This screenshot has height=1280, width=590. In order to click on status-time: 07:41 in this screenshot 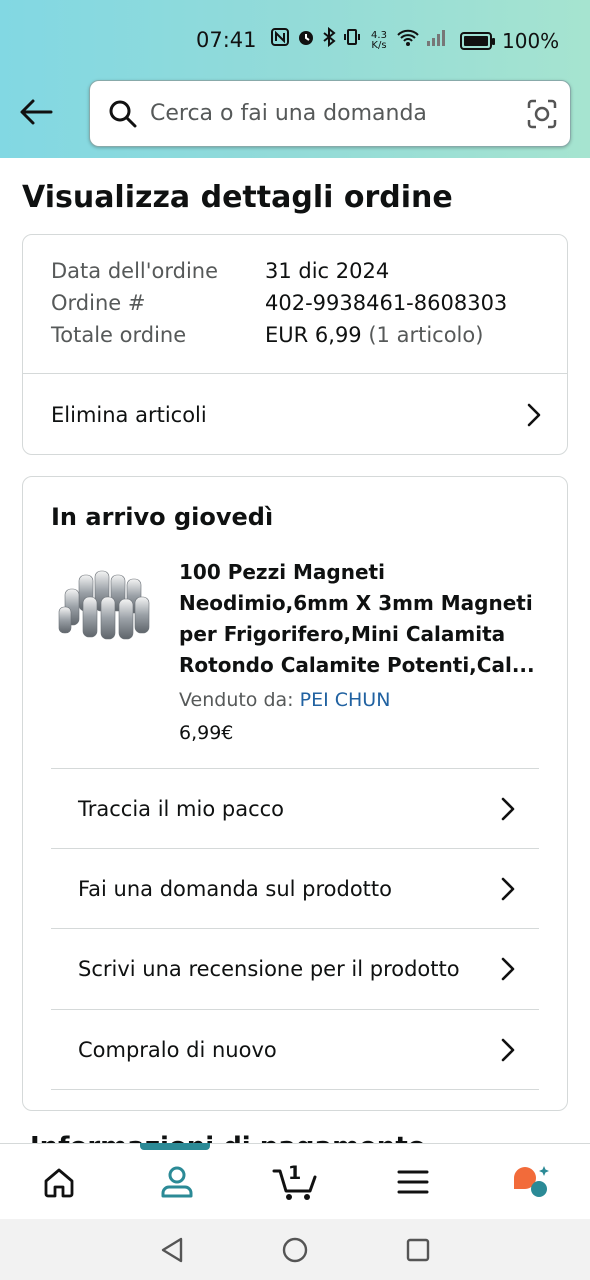, I will do `click(226, 40)`.